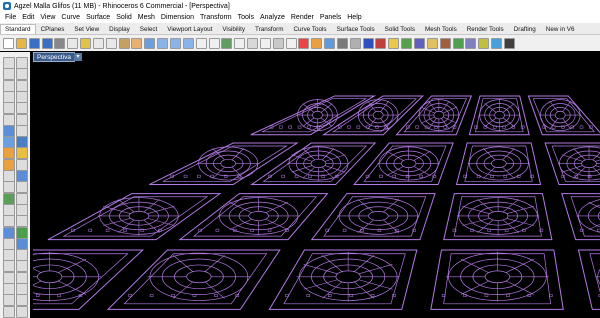  What do you see at coordinates (560, 29) in the screenshot?
I see `tab-new-in-v6: New in V6` at bounding box center [560, 29].